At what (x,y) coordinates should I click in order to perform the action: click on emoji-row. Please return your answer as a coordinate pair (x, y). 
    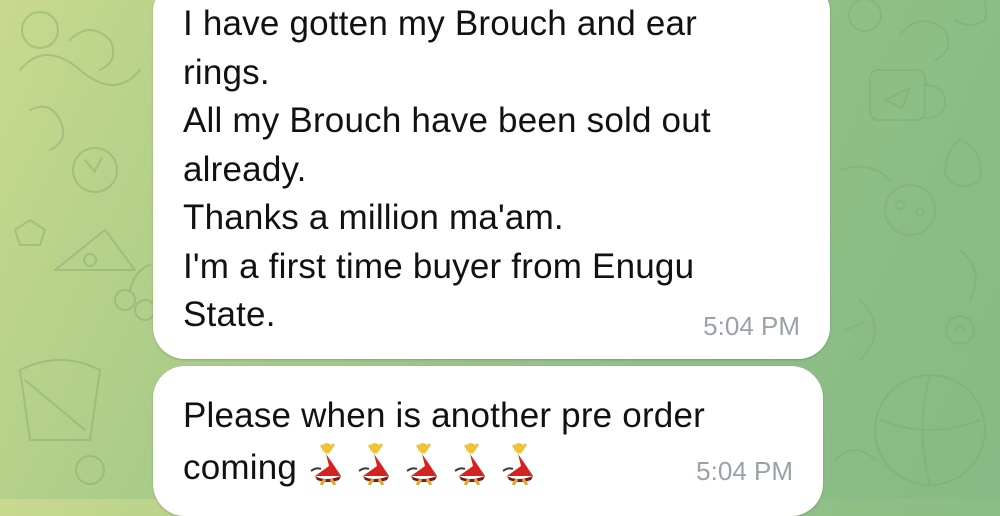
    Looking at the image, I should click on (422, 463).